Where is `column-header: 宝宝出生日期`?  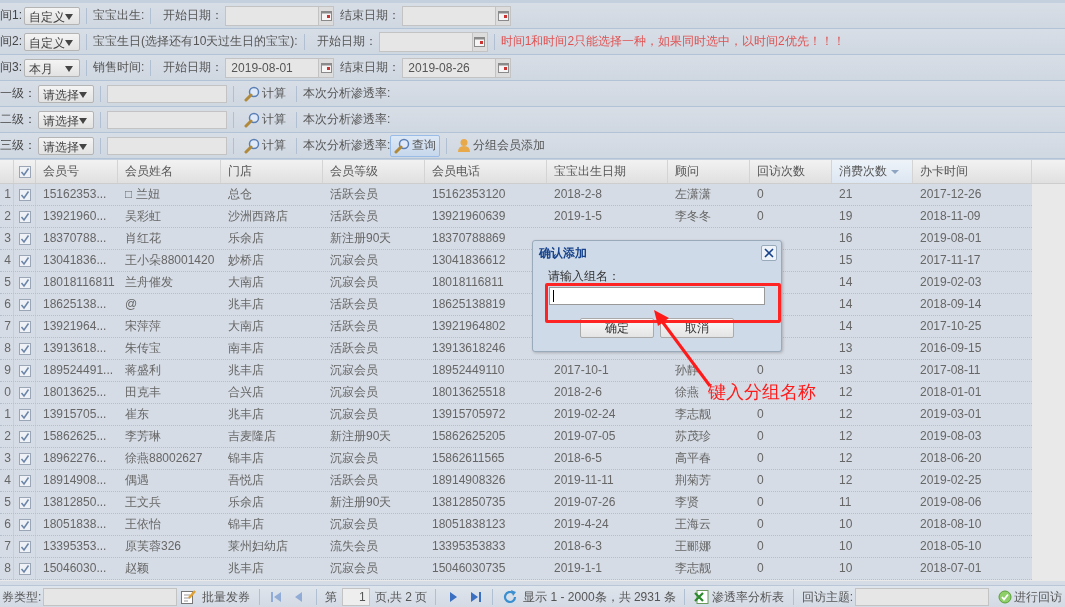
column-header: 宝宝出生日期 is located at coordinates (607, 171).